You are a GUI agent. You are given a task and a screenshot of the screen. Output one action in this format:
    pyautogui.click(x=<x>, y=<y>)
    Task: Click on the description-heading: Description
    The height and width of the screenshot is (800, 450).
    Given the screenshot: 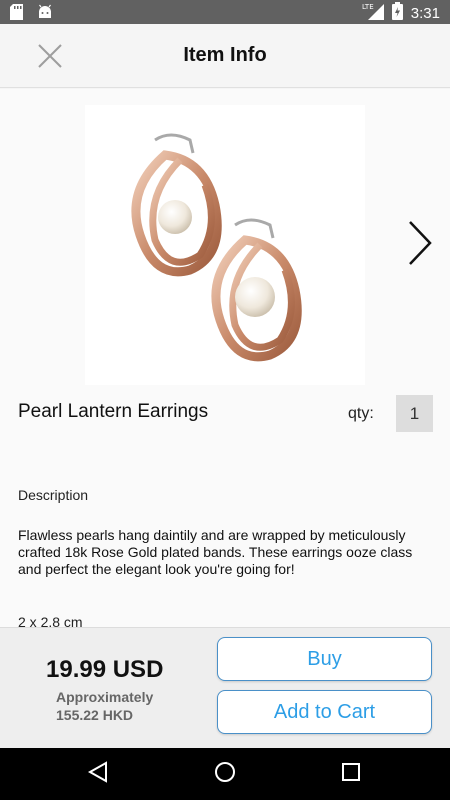 What is the action you would take?
    pyautogui.click(x=53, y=495)
    